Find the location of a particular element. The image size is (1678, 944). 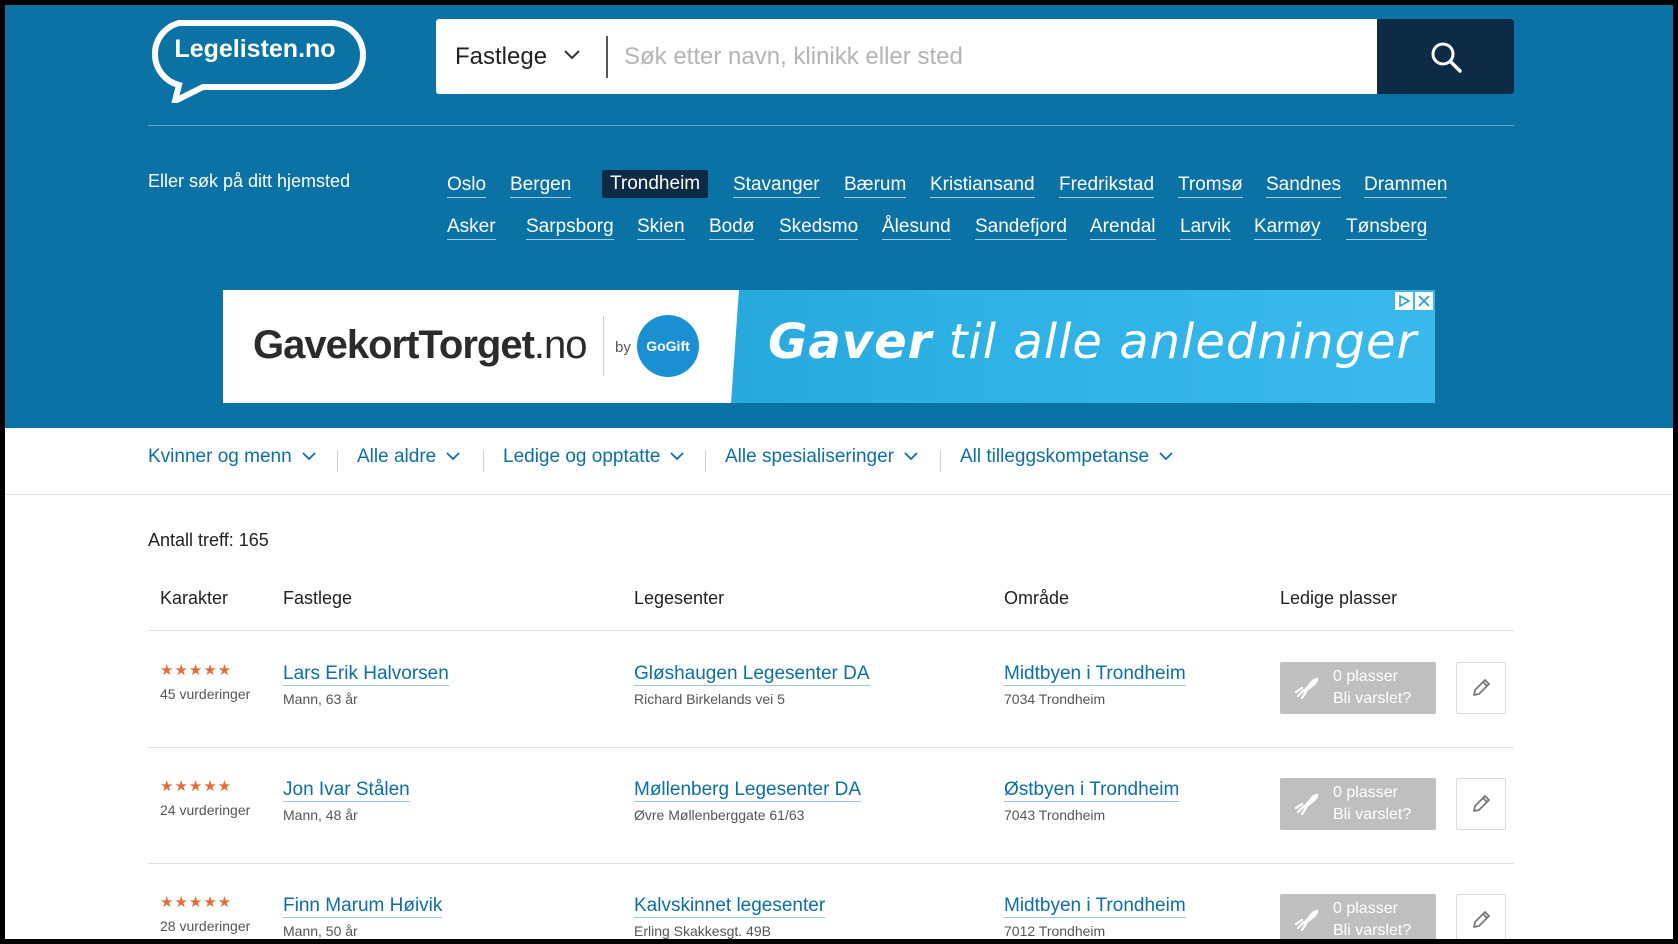

search-type-select: Fastlege is located at coordinates (521, 56).